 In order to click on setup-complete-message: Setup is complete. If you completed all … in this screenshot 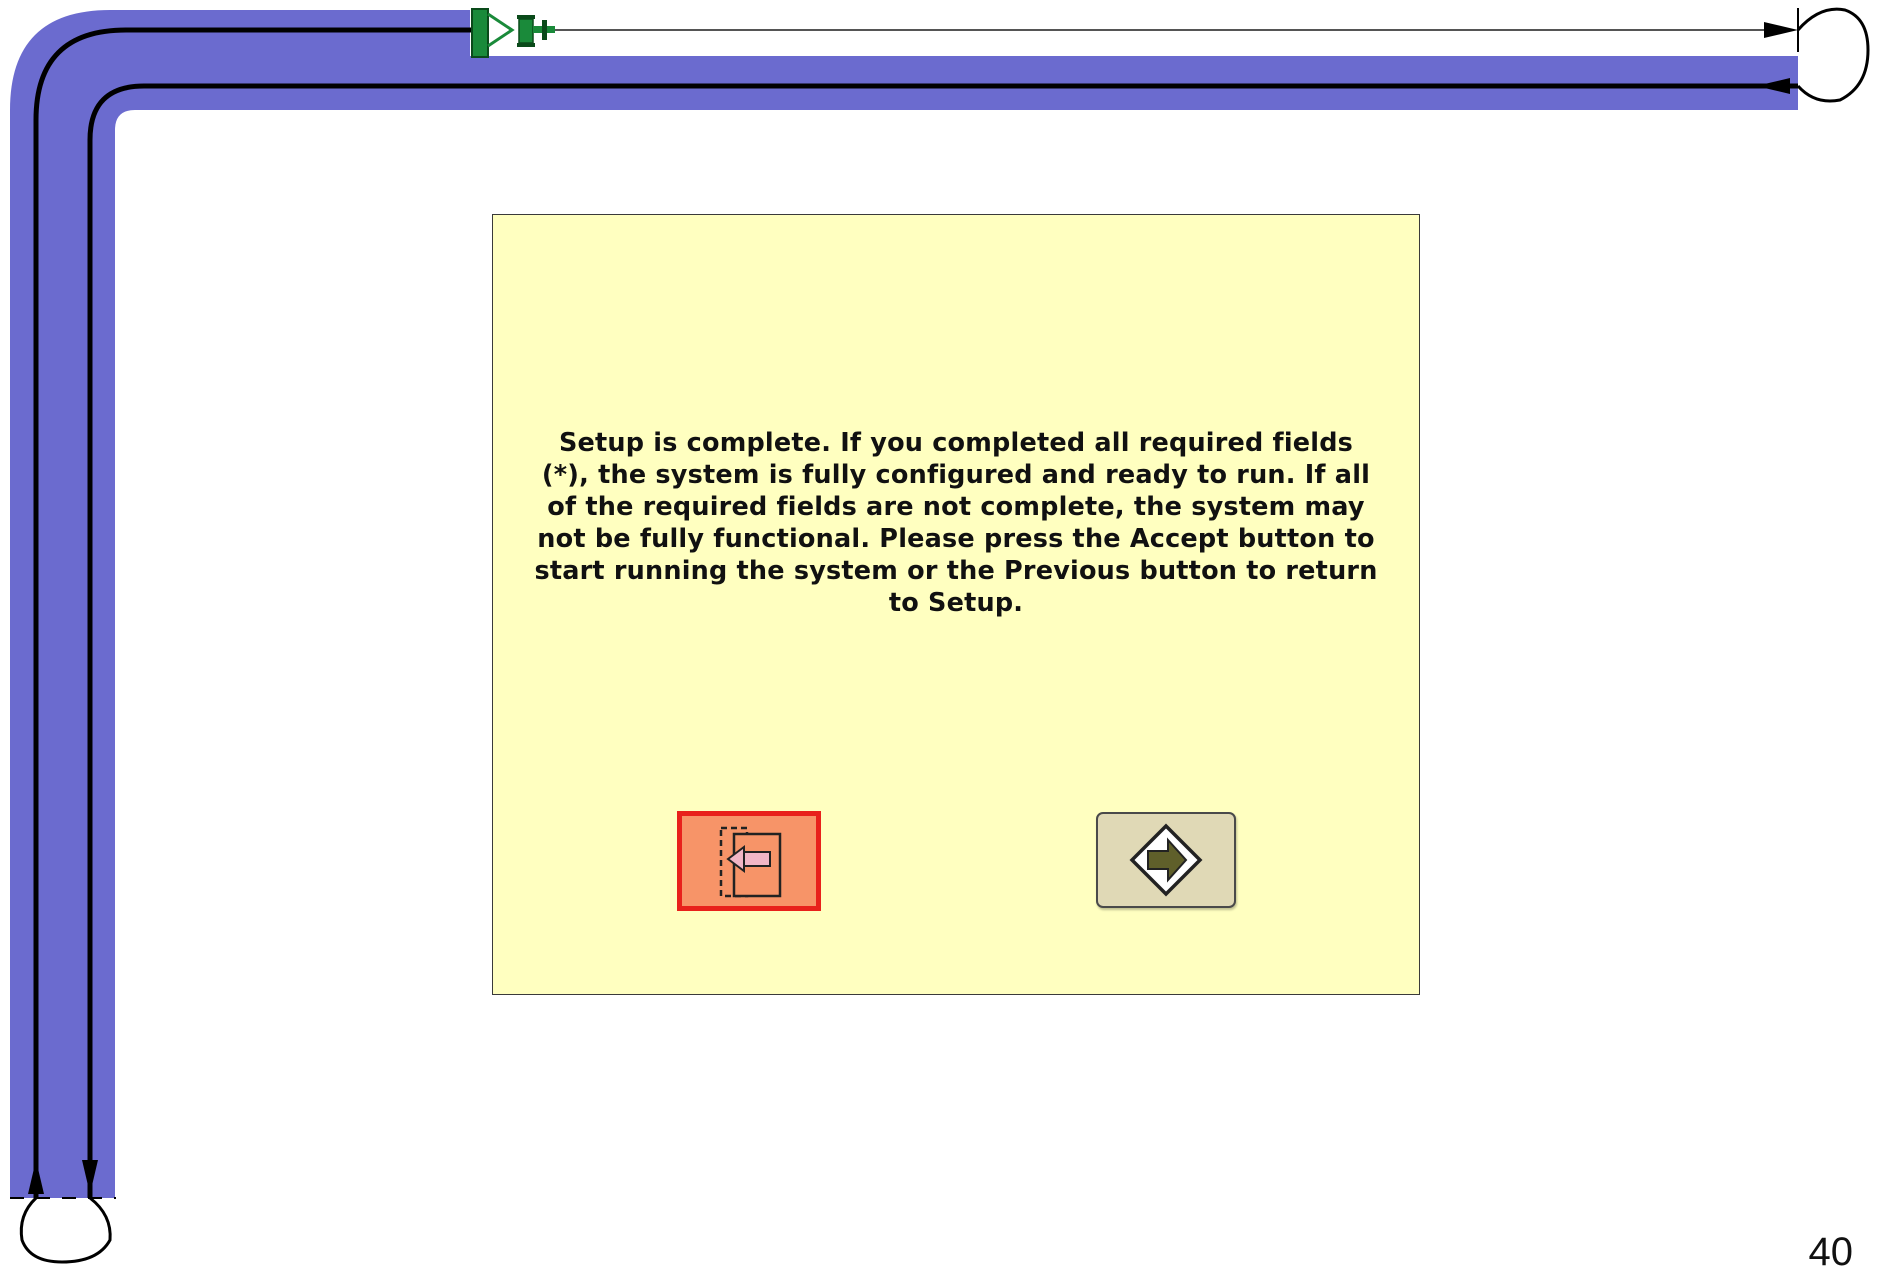, I will do `click(956, 523)`.